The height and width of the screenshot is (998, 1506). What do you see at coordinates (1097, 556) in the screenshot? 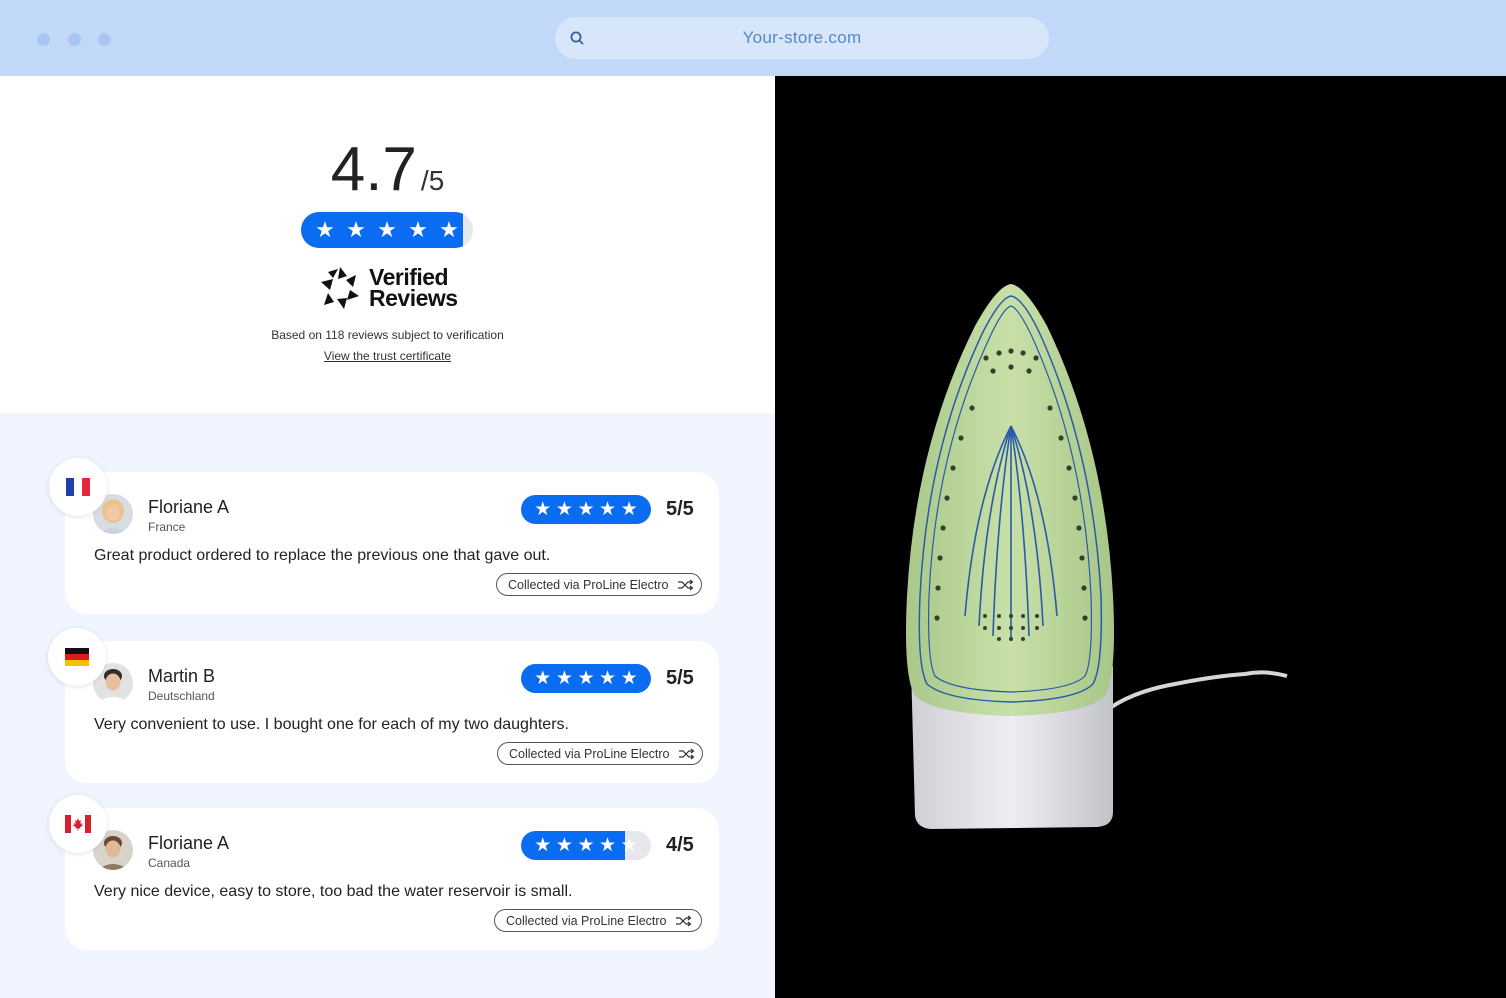
I see `steam-iron-image` at bounding box center [1097, 556].